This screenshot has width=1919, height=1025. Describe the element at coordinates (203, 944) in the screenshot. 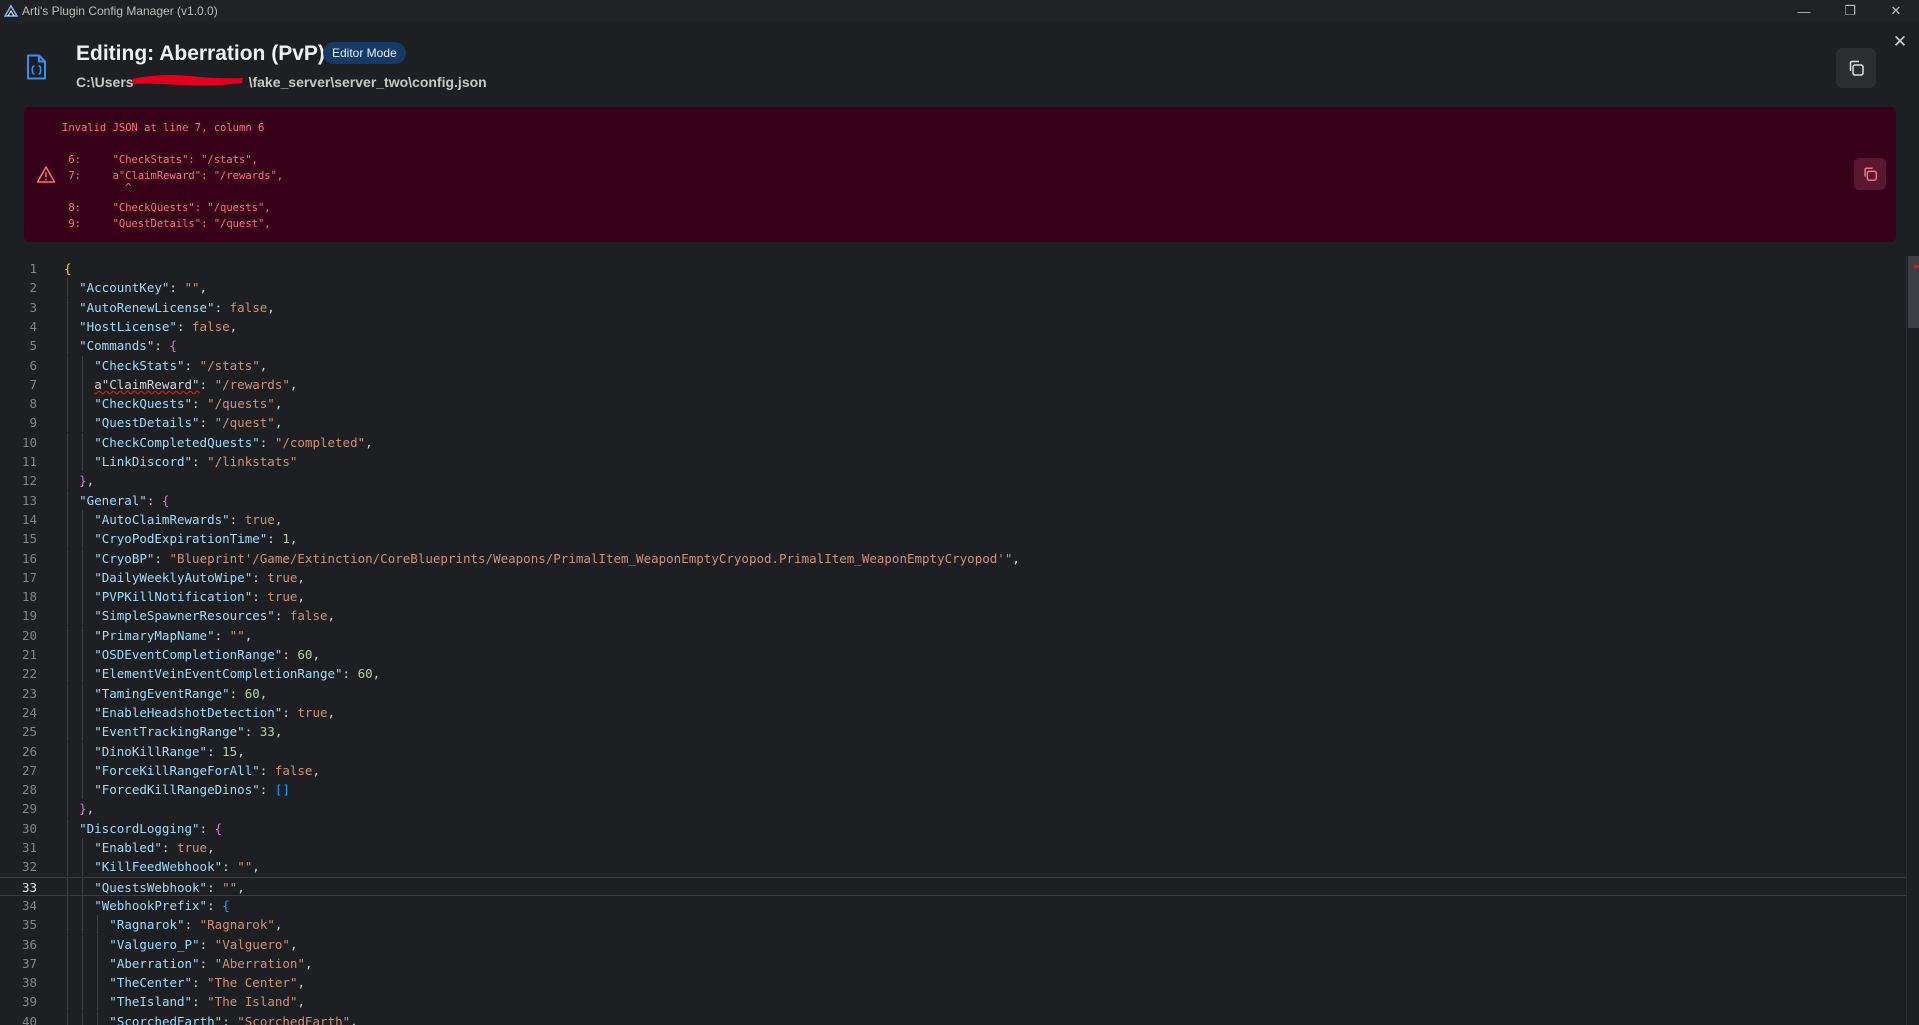

I see `code-text: "Valguero_P": "Valguero",` at that location.